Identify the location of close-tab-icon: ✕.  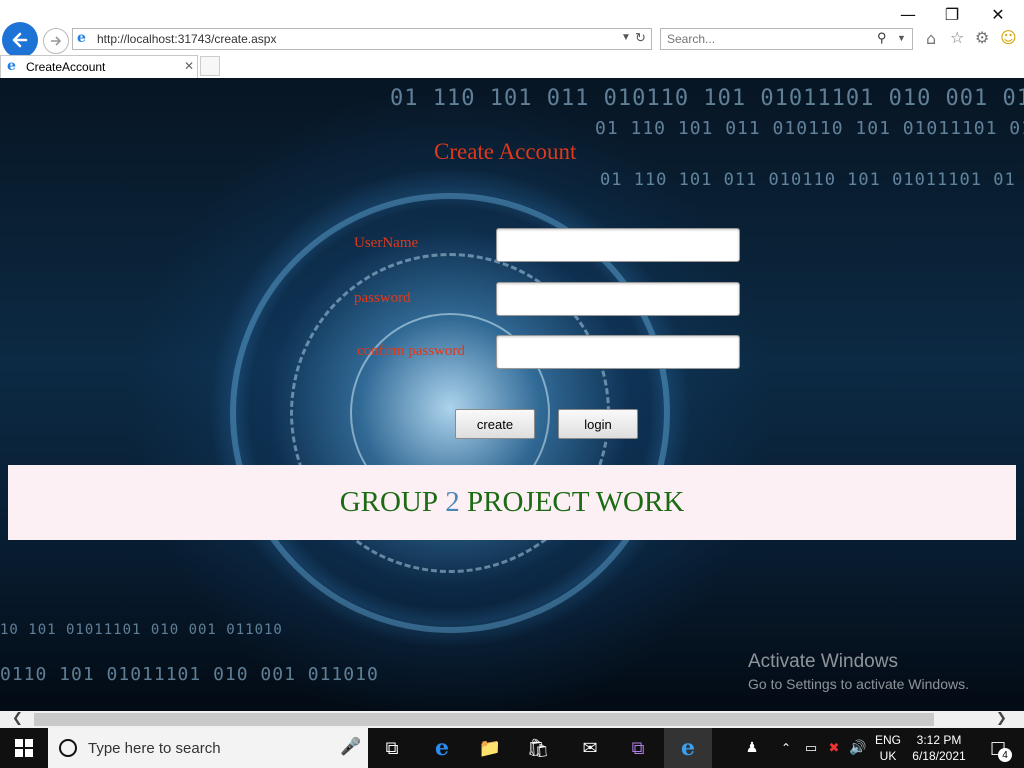
(189, 66).